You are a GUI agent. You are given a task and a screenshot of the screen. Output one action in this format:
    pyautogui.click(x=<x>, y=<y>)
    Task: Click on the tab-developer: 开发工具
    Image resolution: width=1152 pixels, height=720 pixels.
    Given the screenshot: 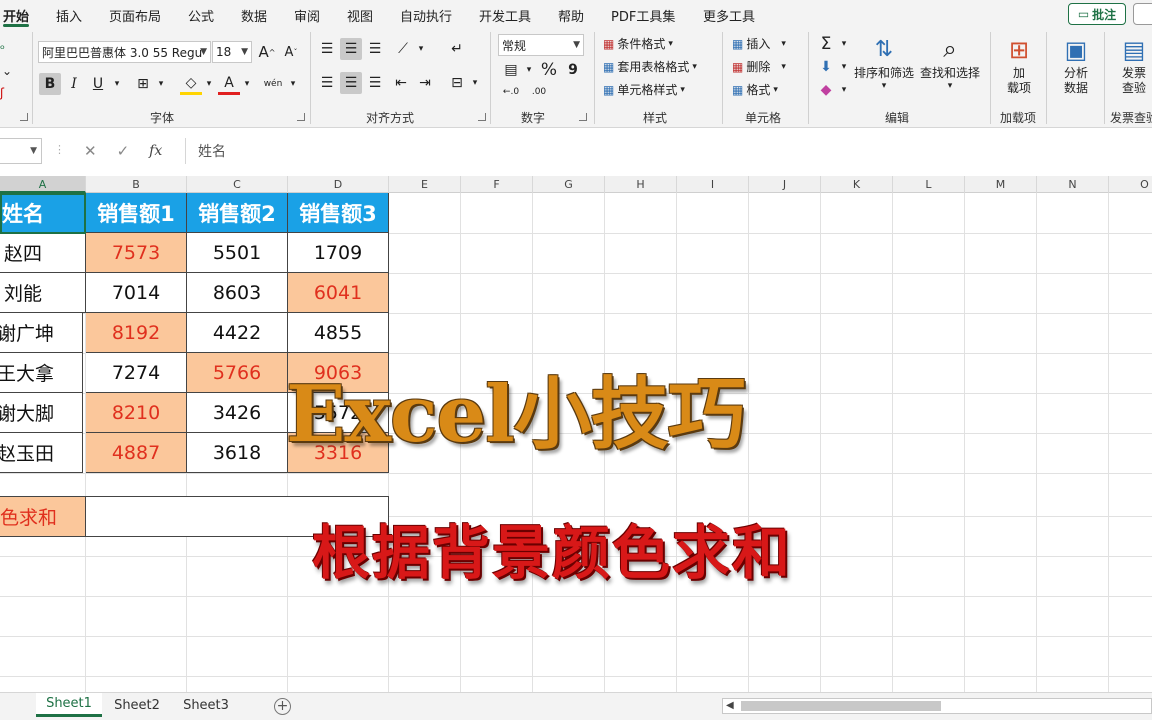 What is the action you would take?
    pyautogui.click(x=505, y=15)
    